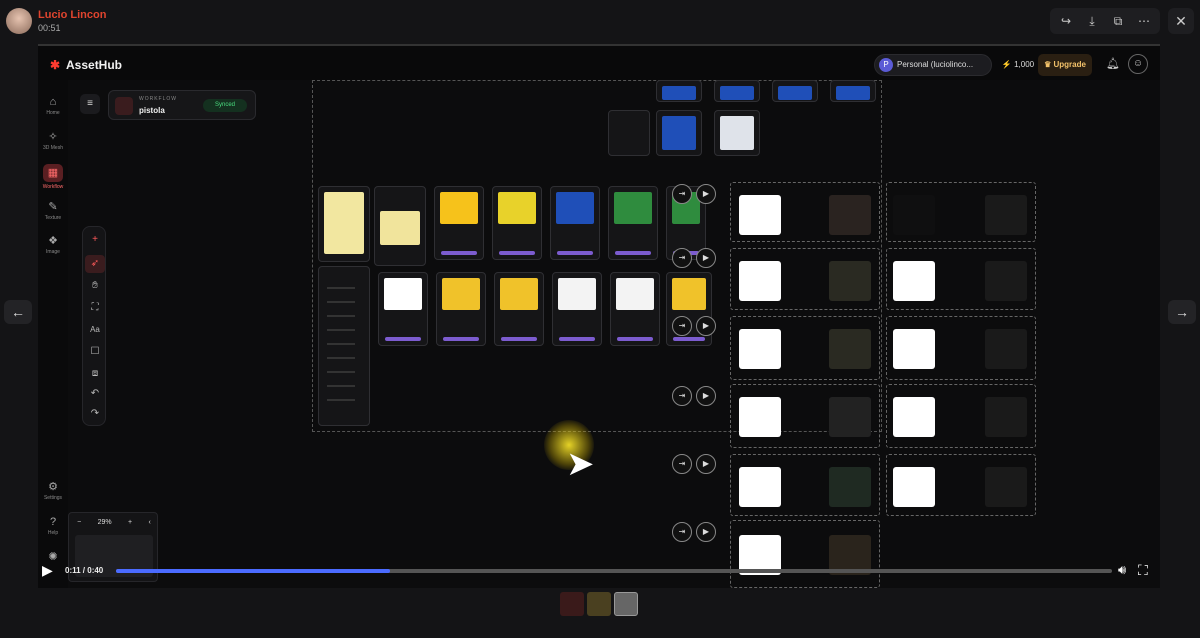  What do you see at coordinates (95, 240) in the screenshot?
I see `add-icon: +` at bounding box center [95, 240].